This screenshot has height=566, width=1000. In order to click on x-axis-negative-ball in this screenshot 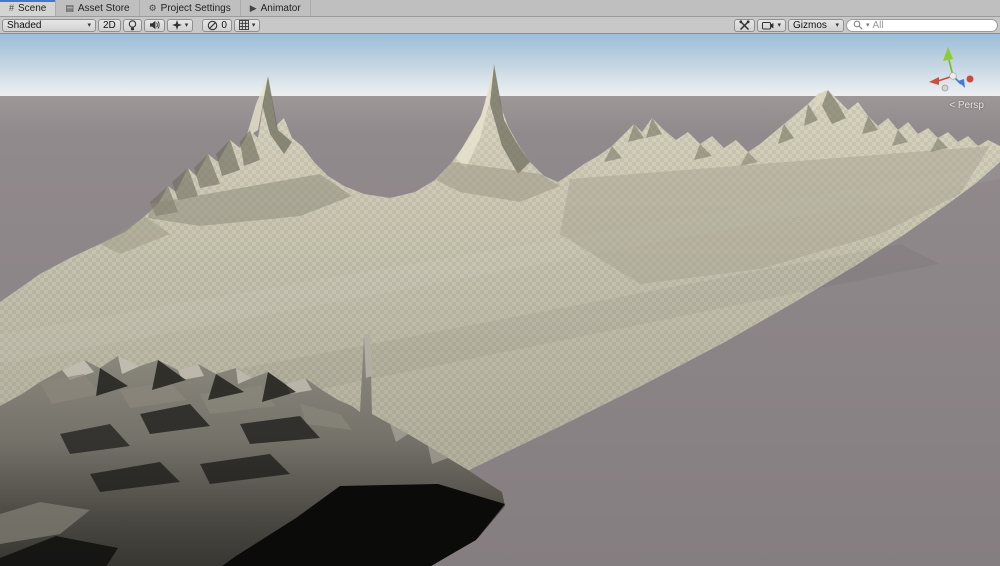, I will do `click(970, 79)`.